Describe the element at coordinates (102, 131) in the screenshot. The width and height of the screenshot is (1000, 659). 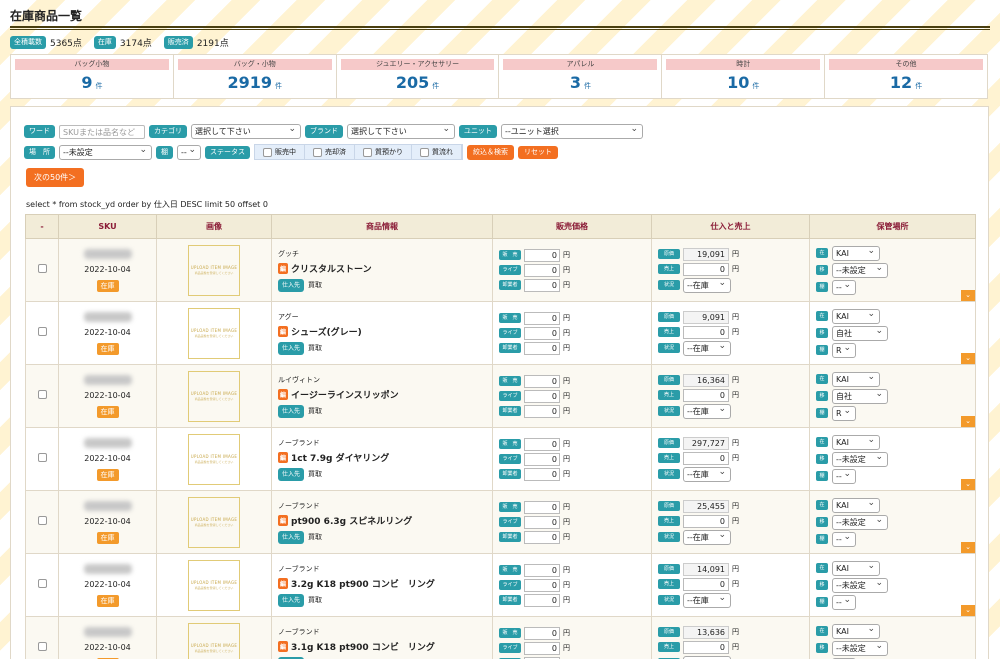
I see `word-input: SKUまたは品名など` at that location.